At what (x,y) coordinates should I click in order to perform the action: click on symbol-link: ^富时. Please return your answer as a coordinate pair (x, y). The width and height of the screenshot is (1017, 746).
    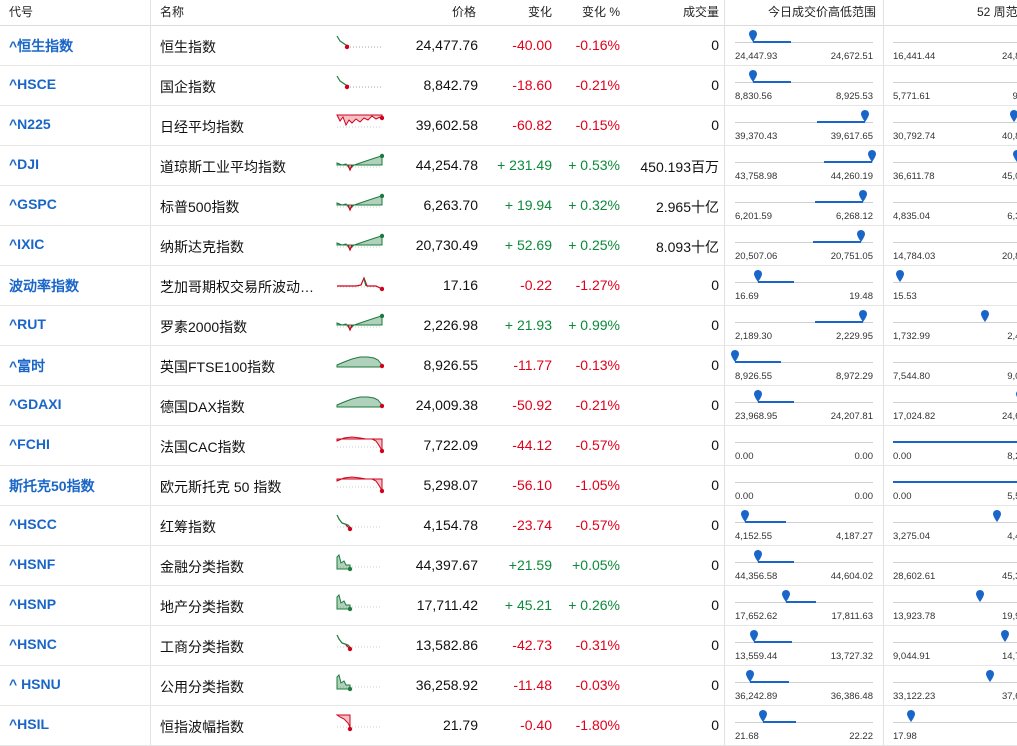
    Looking at the image, I should click on (27, 366).